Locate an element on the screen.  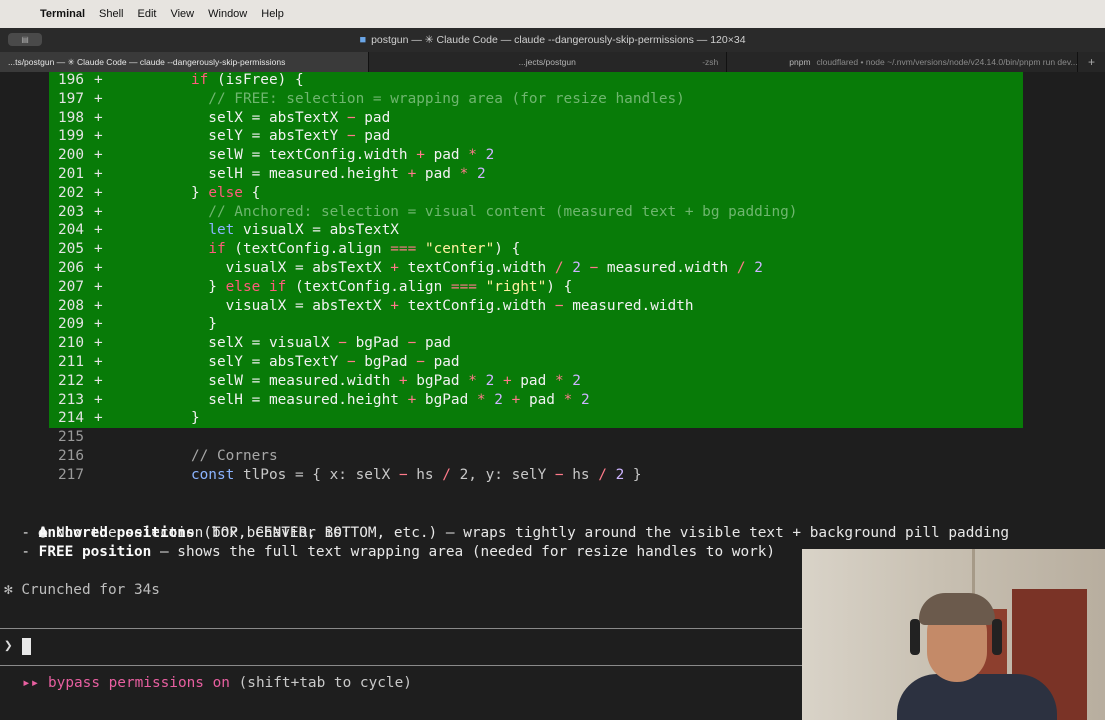
line-number: 208 is located at coordinates (71, 305).